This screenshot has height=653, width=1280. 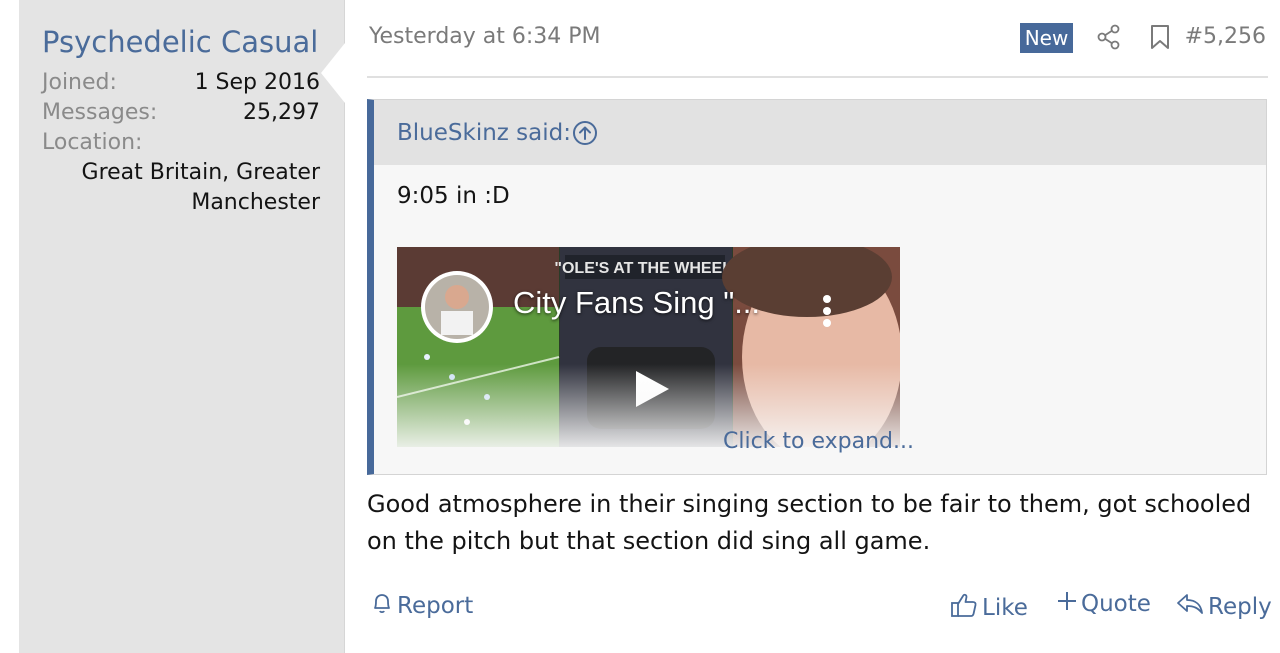 What do you see at coordinates (1109, 39) in the screenshot?
I see `share-icon` at bounding box center [1109, 39].